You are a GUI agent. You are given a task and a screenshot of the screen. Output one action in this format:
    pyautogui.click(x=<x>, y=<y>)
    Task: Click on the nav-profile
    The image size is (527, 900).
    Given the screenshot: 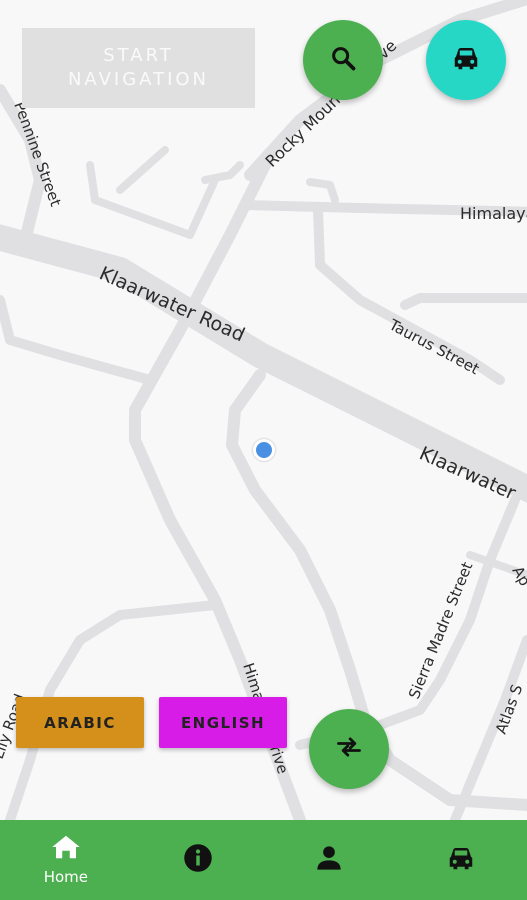 What is the action you would take?
    pyautogui.click(x=330, y=860)
    